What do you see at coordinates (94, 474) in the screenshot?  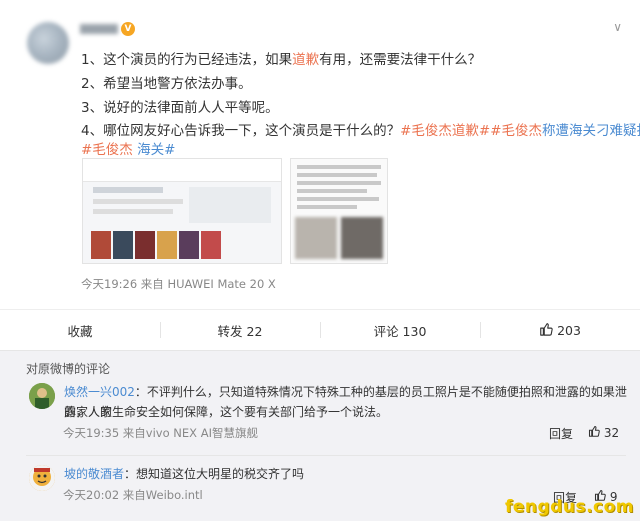 I see `commenter-name: 坡的敬酒者` at bounding box center [94, 474].